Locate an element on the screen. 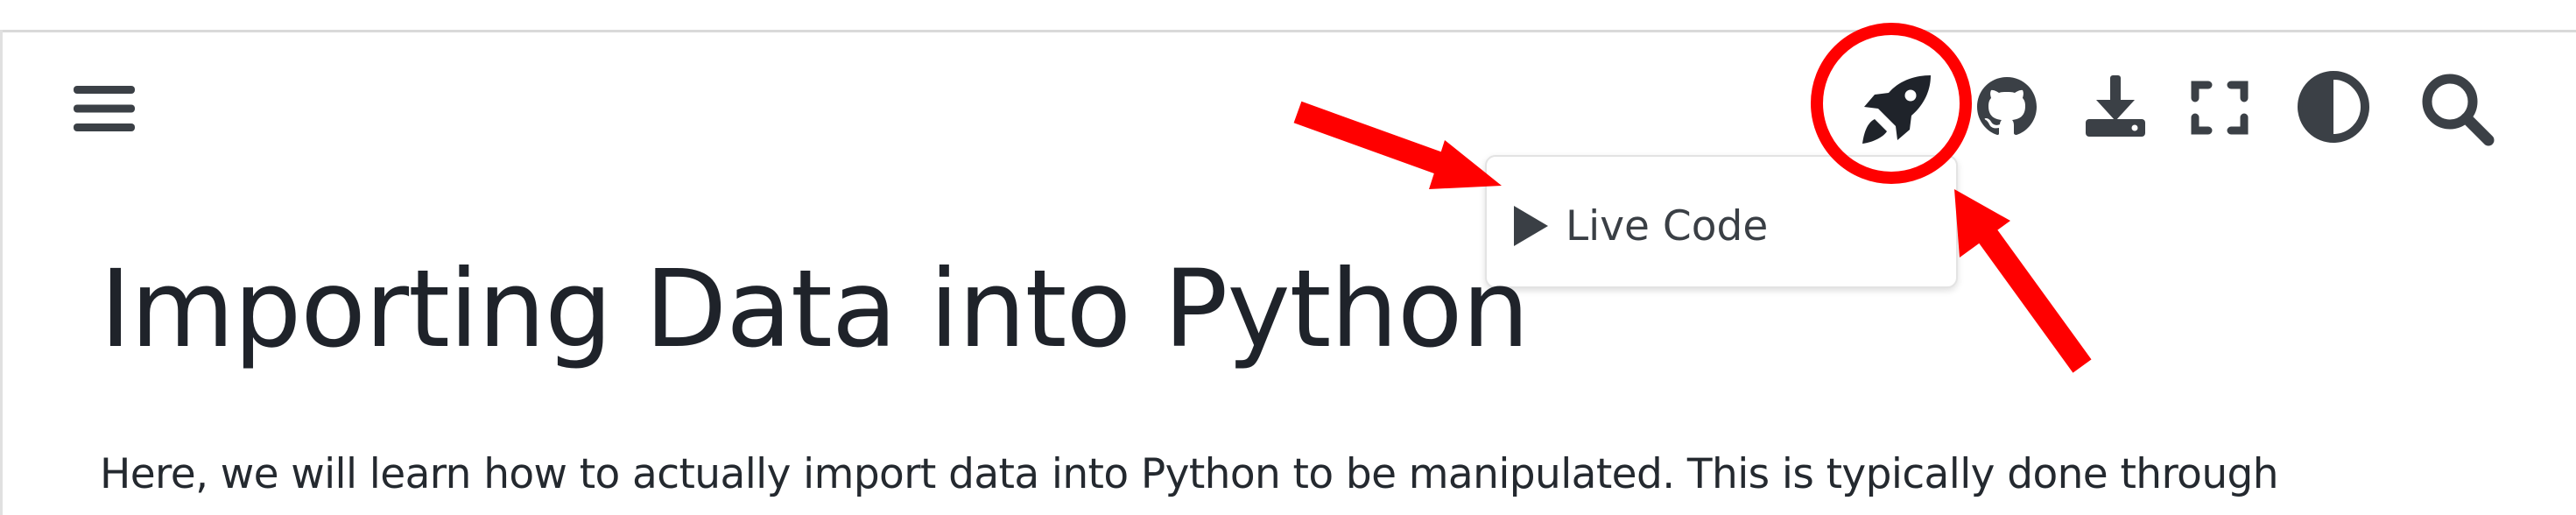 Image resolution: width=2576 pixels, height=515 pixels. launch-dropdown-menu: Live Code is located at coordinates (1721, 221).